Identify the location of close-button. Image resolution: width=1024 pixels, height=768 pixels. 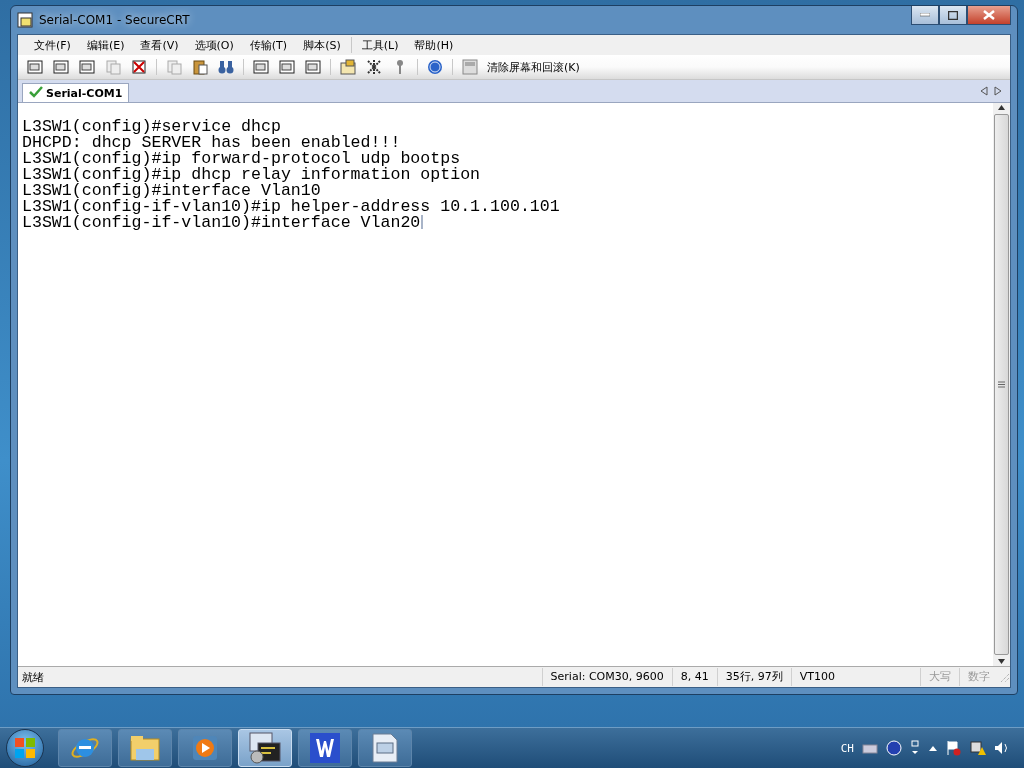
(989, 15).